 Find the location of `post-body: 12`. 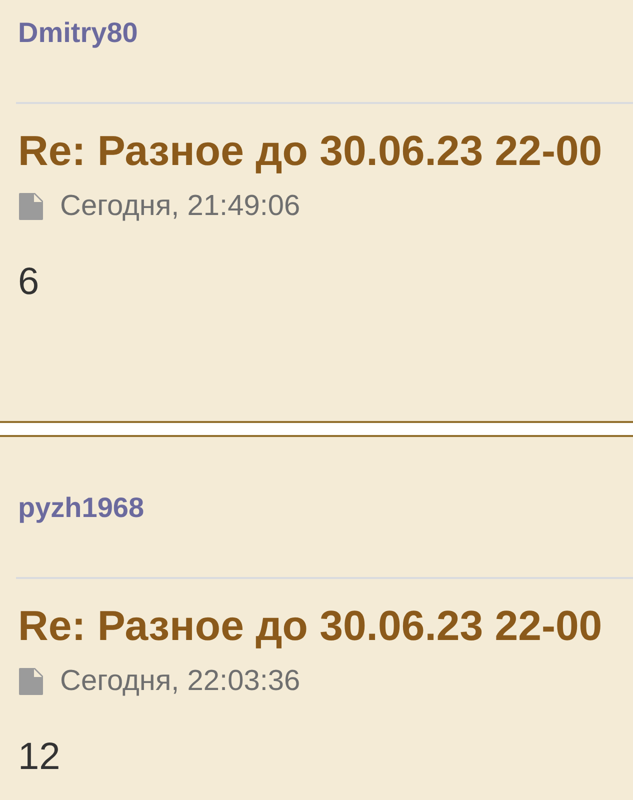

post-body: 12 is located at coordinates (39, 757).